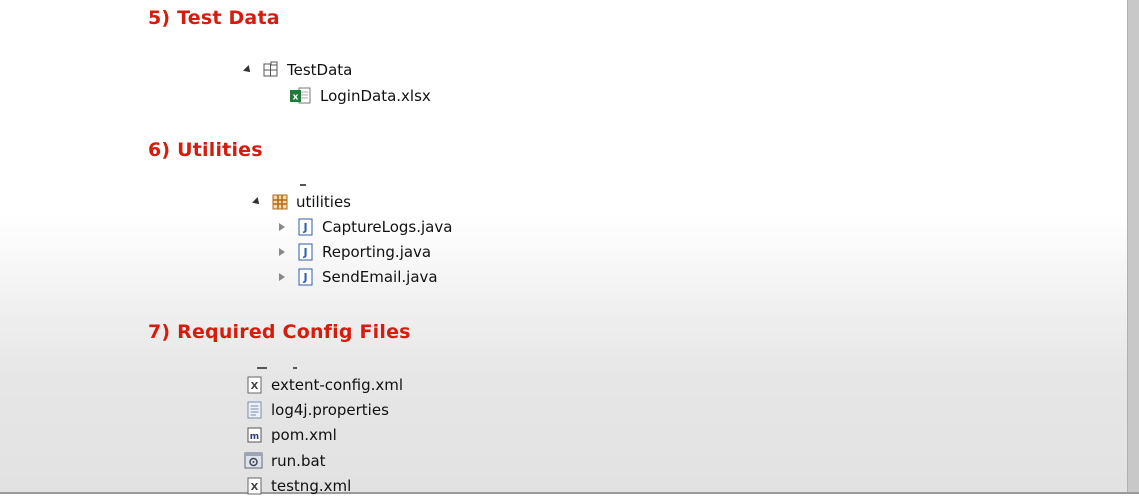 This screenshot has width=1139, height=499. Describe the element at coordinates (375, 96) in the screenshot. I see `tree-item-label: LoginData.xlsx` at that location.